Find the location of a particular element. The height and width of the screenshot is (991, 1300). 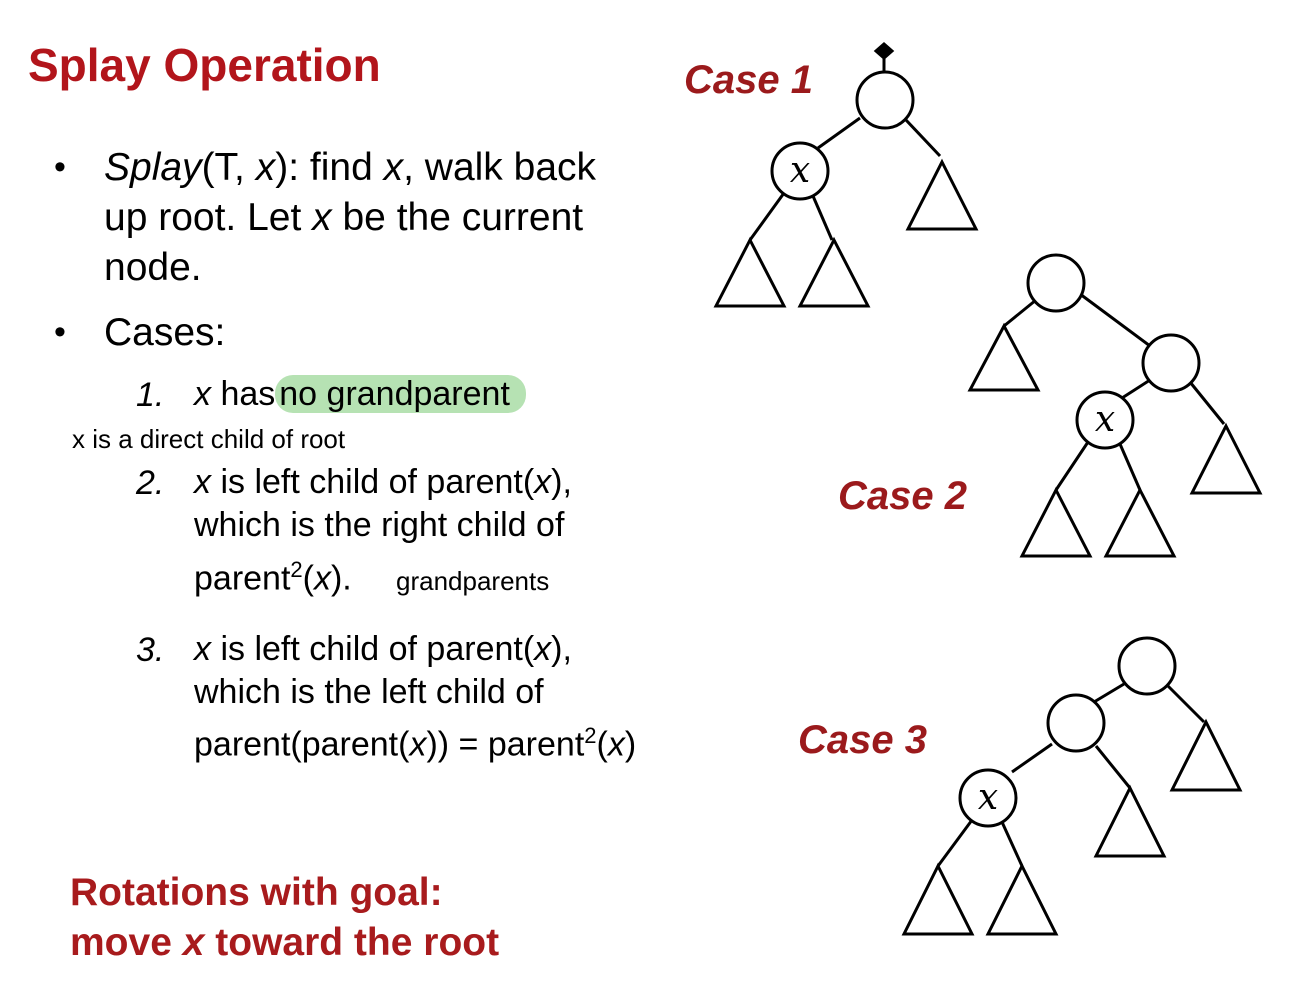

case-3-tree is located at coordinates (1072, 786).